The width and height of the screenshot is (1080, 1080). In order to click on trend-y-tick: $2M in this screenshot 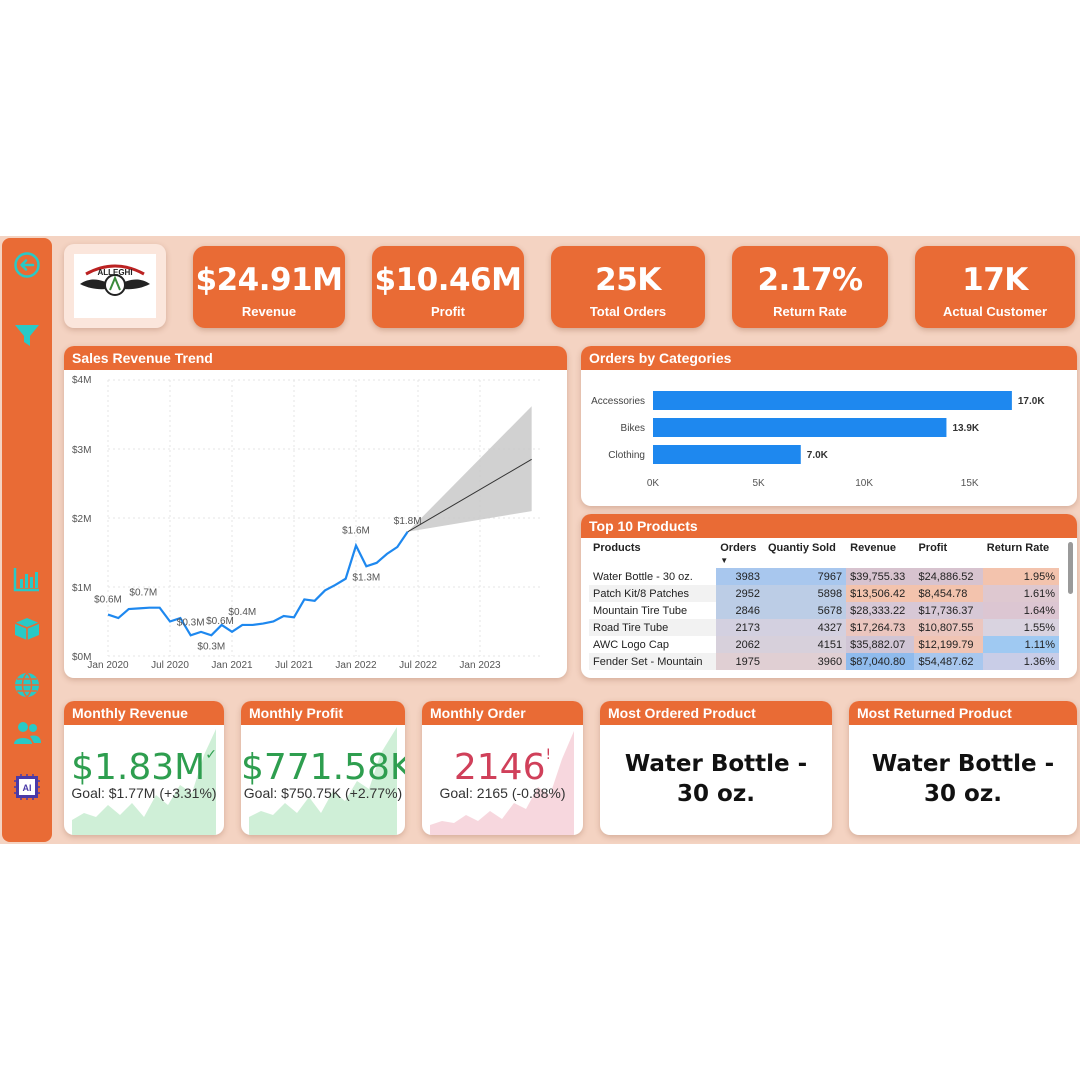, I will do `click(81, 519)`.